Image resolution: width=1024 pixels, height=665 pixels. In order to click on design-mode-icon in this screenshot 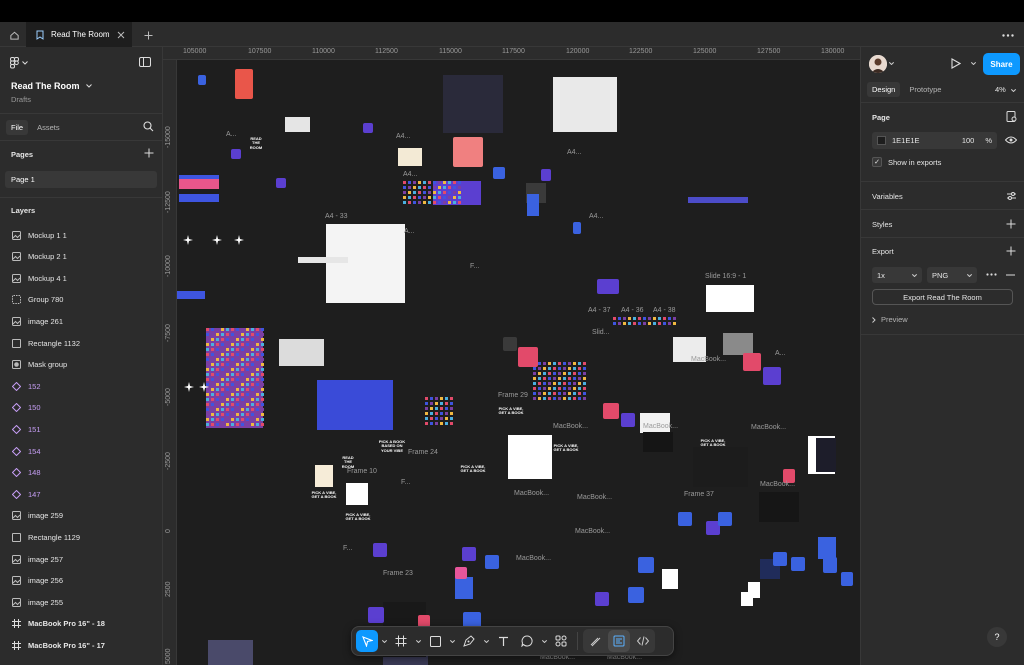, I will do `click(619, 641)`.